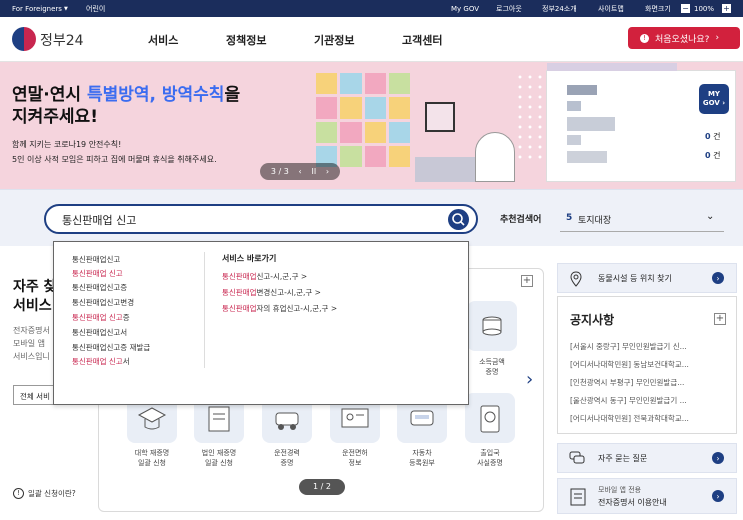 The image size is (743, 520). I want to click on service-label-license: 운전면허 정보, so click(355, 458).